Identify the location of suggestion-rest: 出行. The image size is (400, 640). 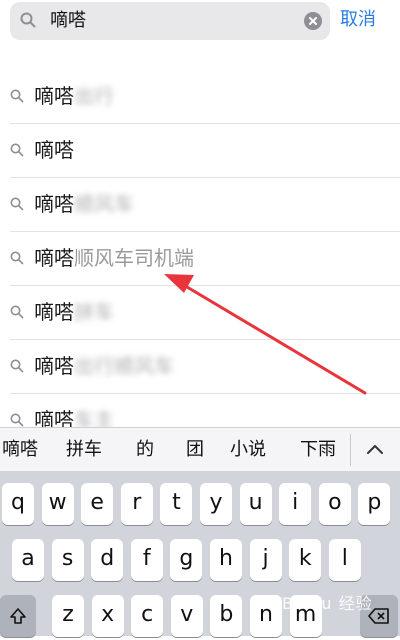
(94, 96).